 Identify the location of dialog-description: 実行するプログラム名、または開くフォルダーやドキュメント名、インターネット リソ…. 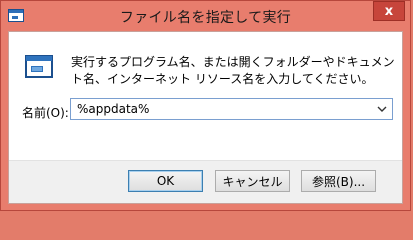
(233, 70).